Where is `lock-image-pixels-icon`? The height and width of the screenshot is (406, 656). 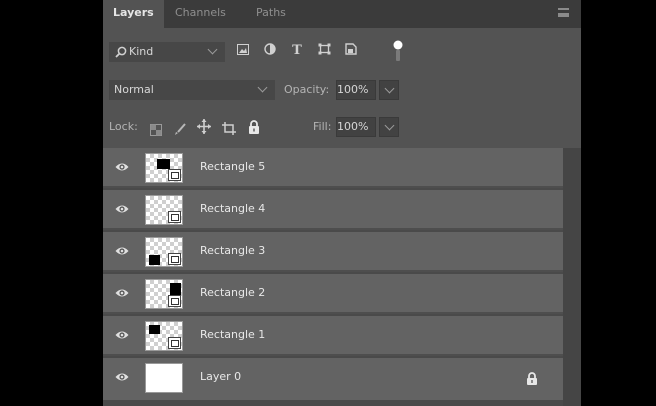
lock-image-pixels-icon is located at coordinates (180, 130).